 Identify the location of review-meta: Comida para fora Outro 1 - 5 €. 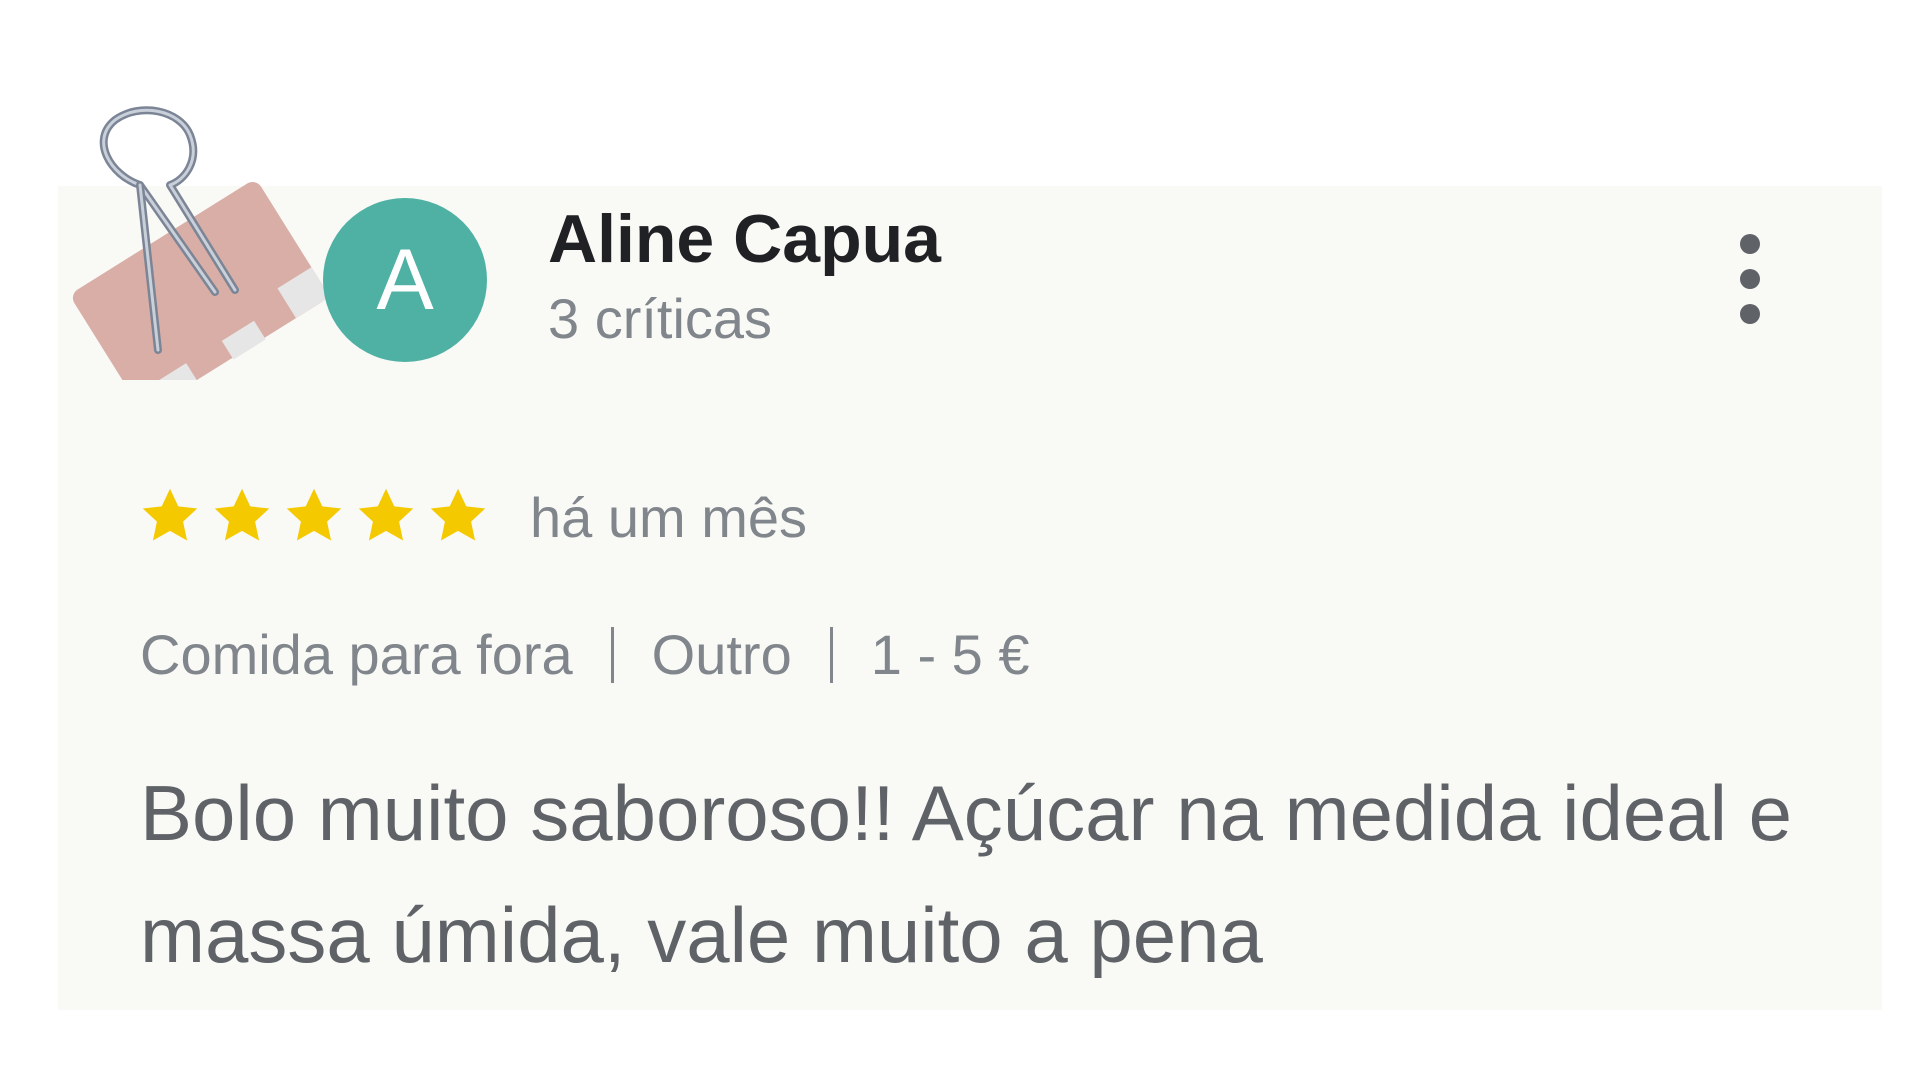
(585, 654).